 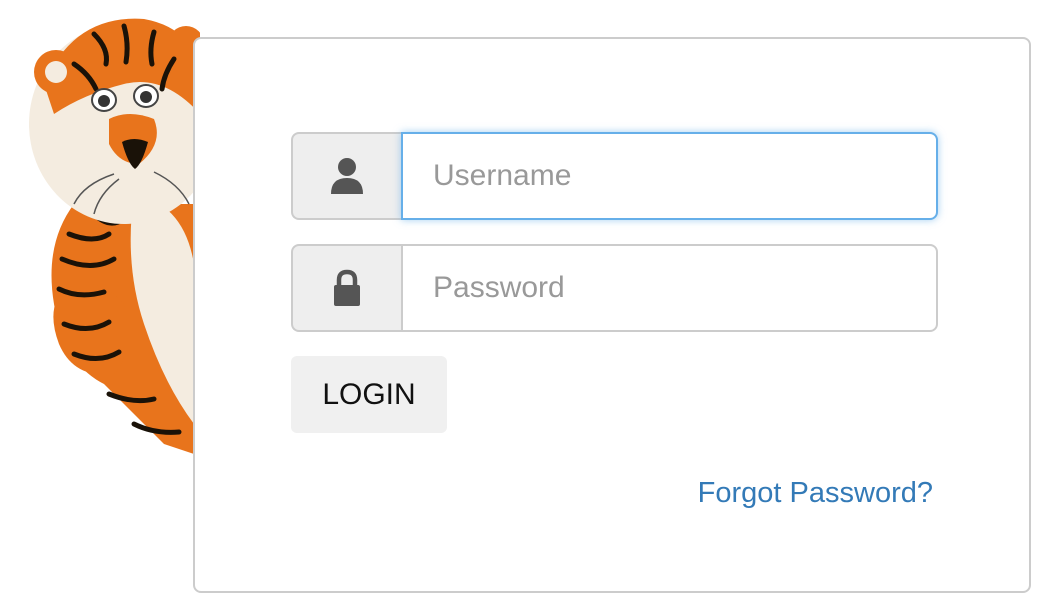 What do you see at coordinates (369, 394) in the screenshot?
I see `login-button: LOGIN` at bounding box center [369, 394].